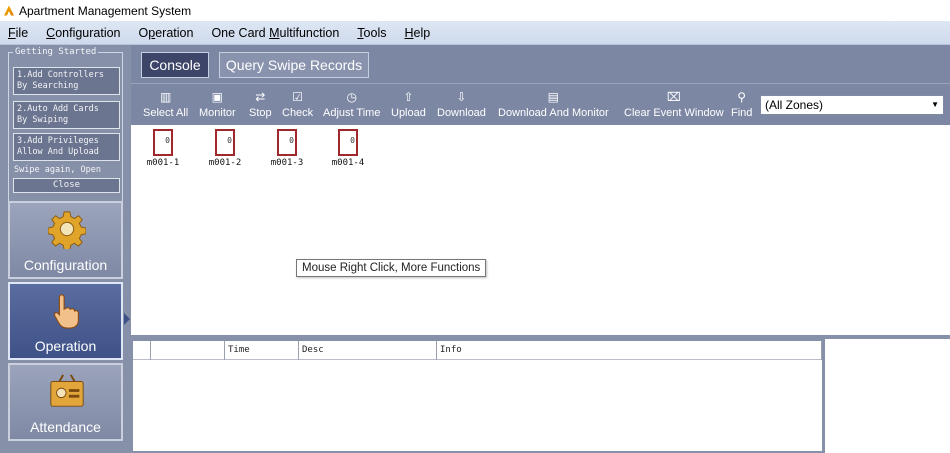  I want to click on nav-operation: Operation, so click(65, 321).